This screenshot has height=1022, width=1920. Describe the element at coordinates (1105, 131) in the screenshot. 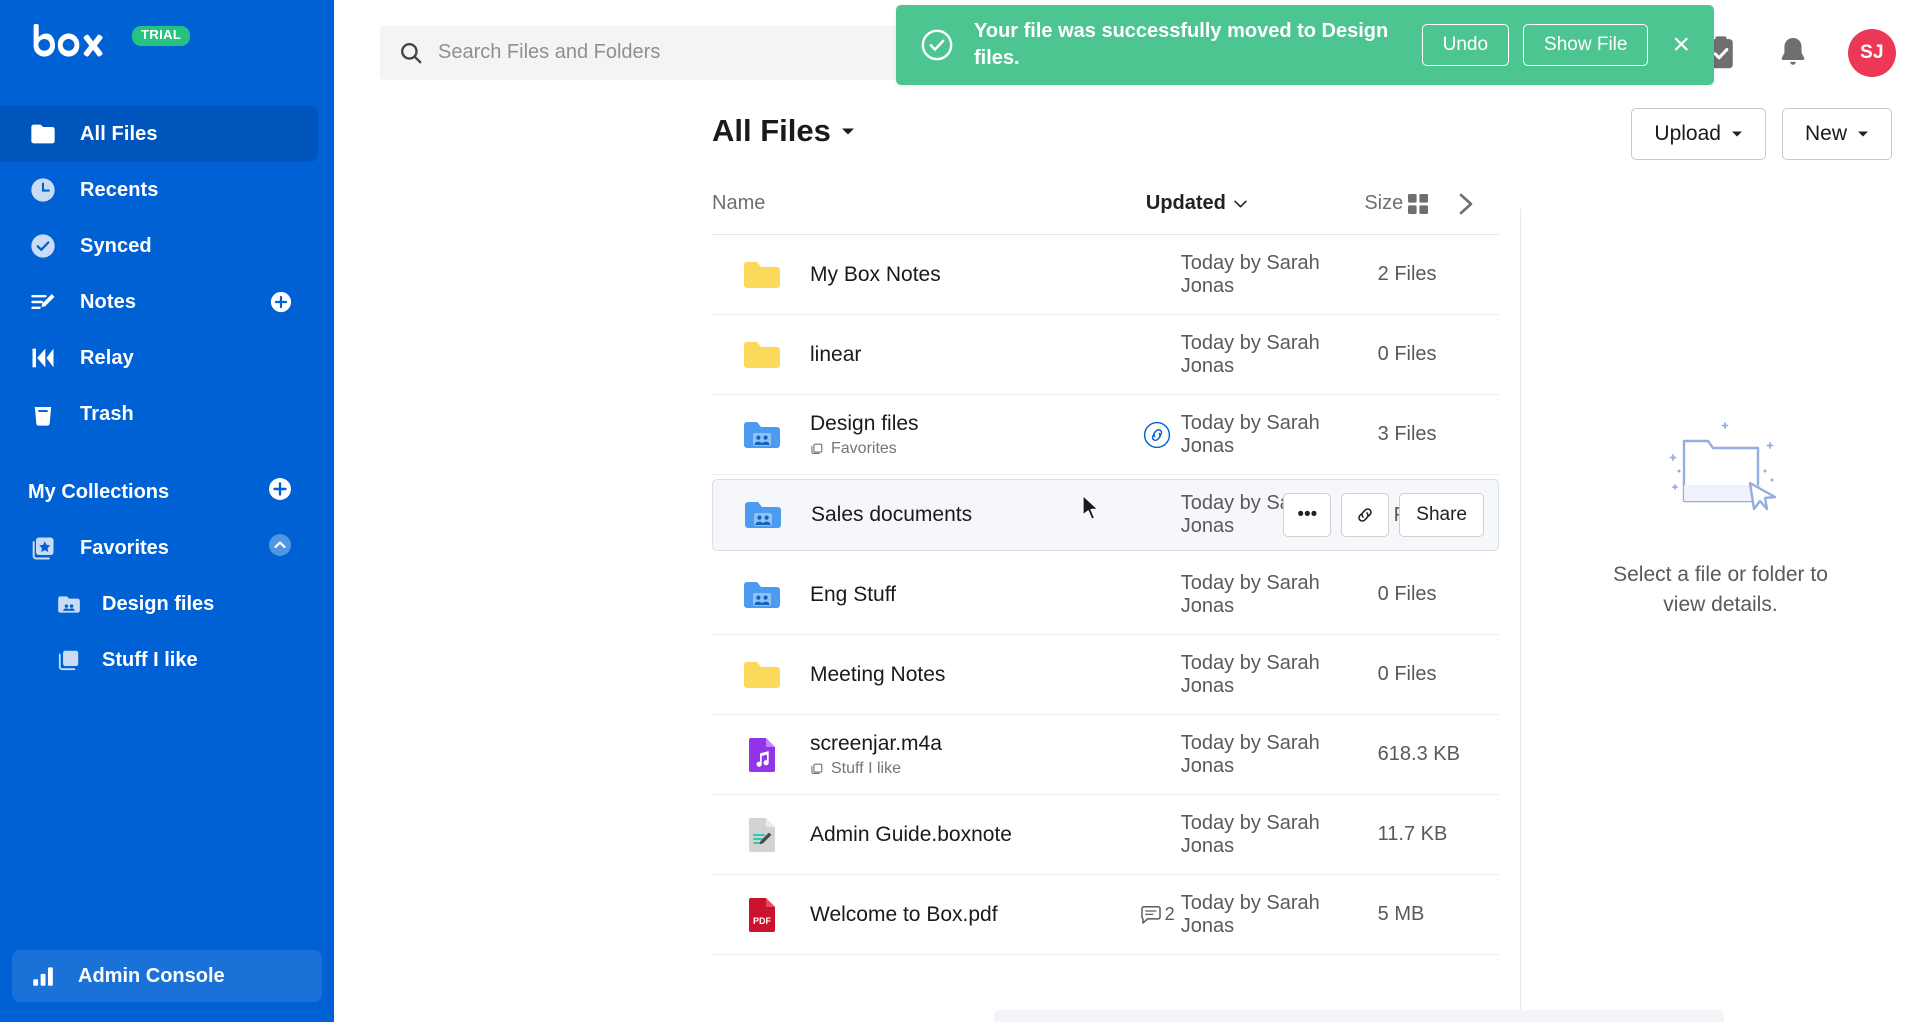

I see `breadcrumb: All Files` at that location.